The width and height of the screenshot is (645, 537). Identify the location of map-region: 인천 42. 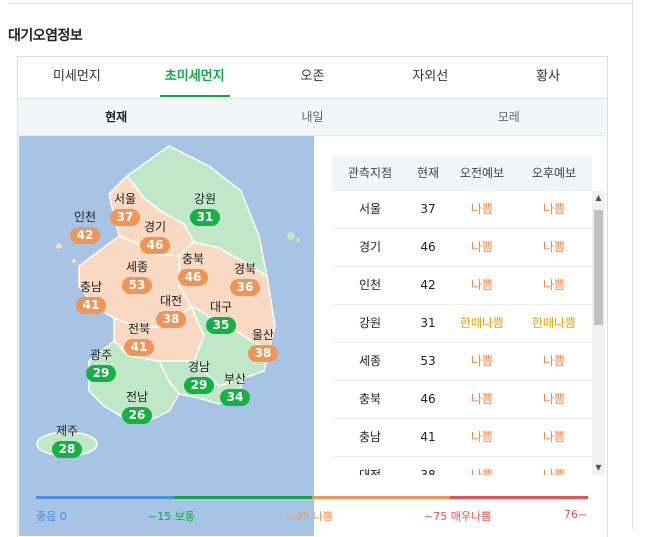
(85, 227).